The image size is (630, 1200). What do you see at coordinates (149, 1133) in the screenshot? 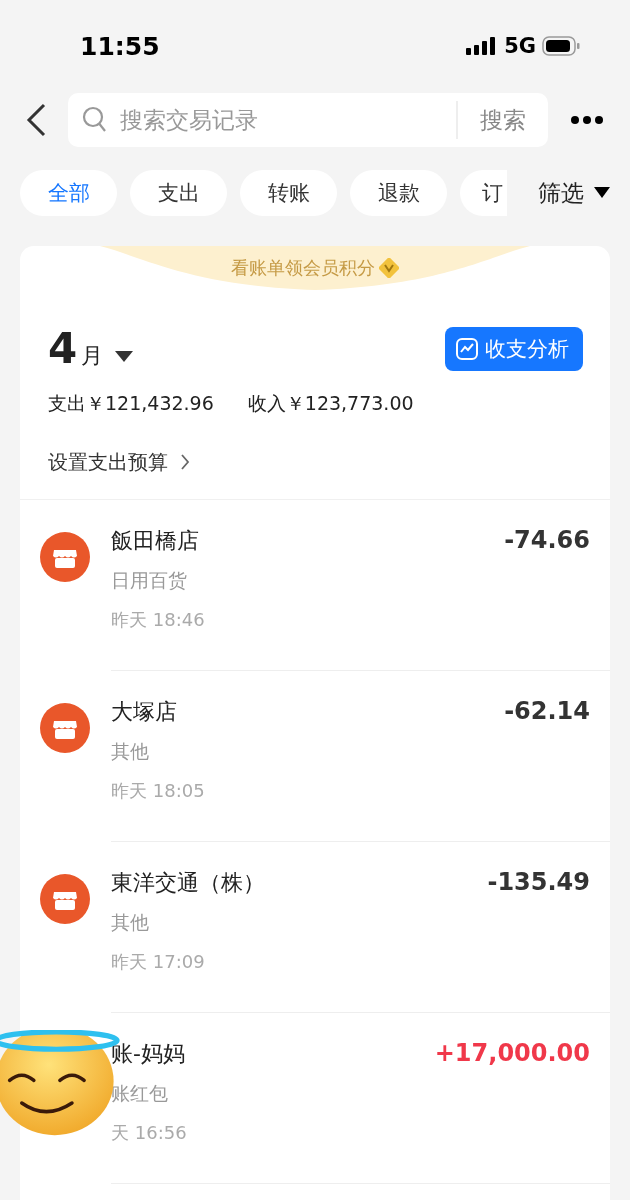
I see `transaction-time: 天 16:56` at bounding box center [149, 1133].